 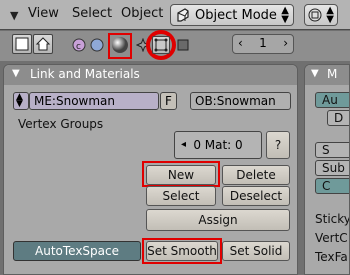 I want to click on decrement-icon: ◂, so click(x=183, y=145).